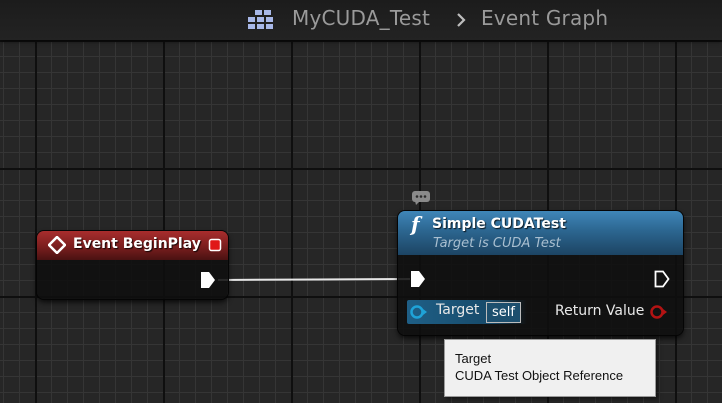  I want to click on function-icon: f, so click(415, 224).